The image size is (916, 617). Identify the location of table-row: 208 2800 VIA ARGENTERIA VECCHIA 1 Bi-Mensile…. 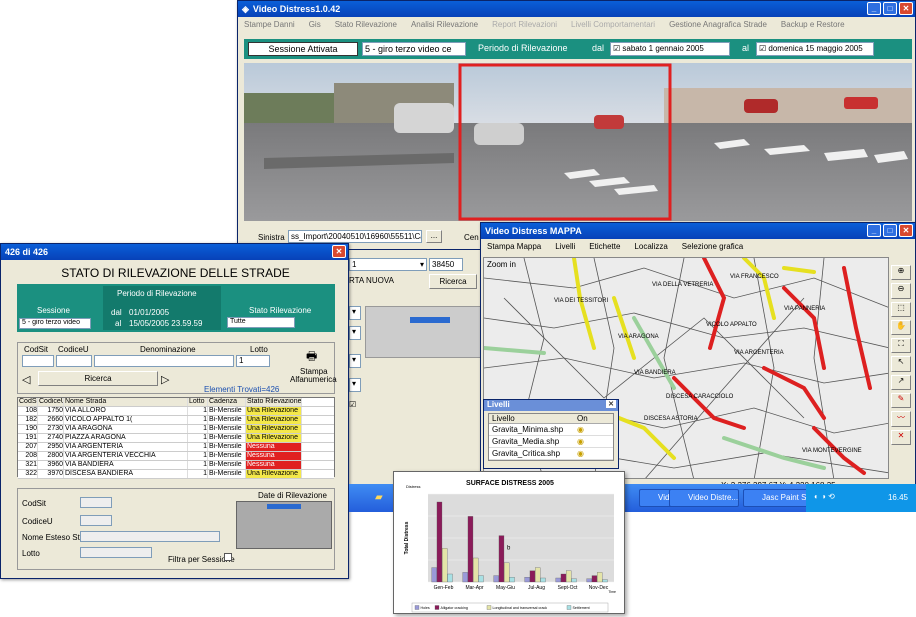
(176, 456).